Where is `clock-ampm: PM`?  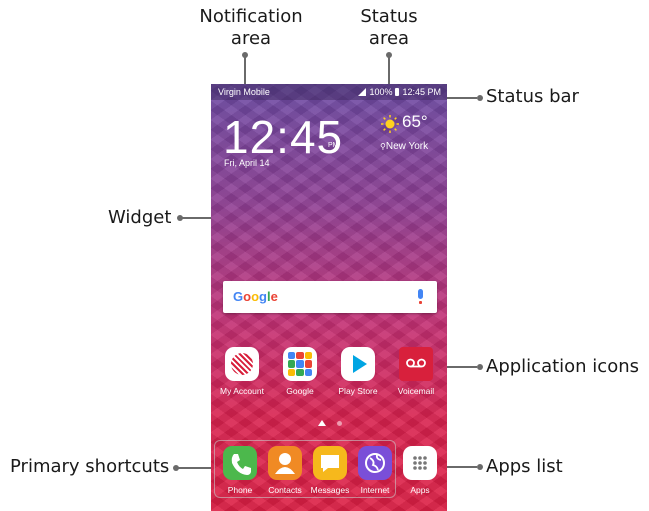 clock-ampm: PM is located at coordinates (333, 145).